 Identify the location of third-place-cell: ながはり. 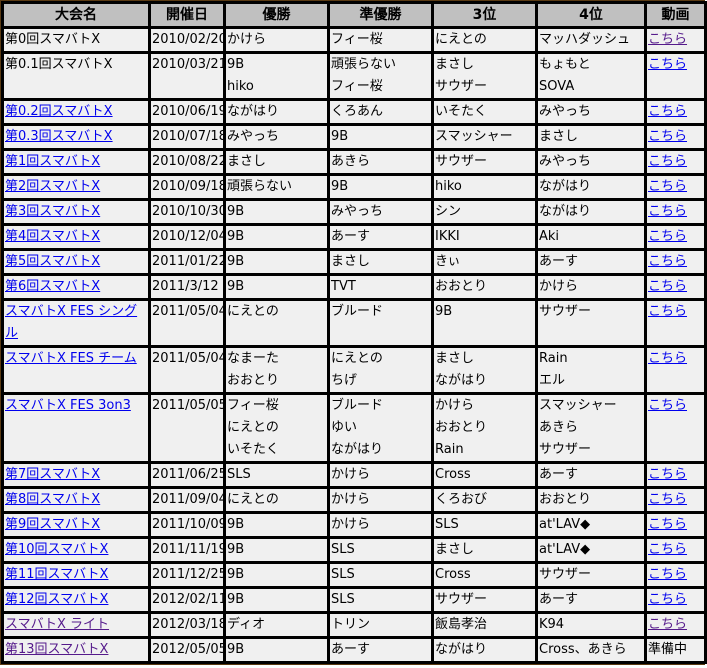
(484, 650).